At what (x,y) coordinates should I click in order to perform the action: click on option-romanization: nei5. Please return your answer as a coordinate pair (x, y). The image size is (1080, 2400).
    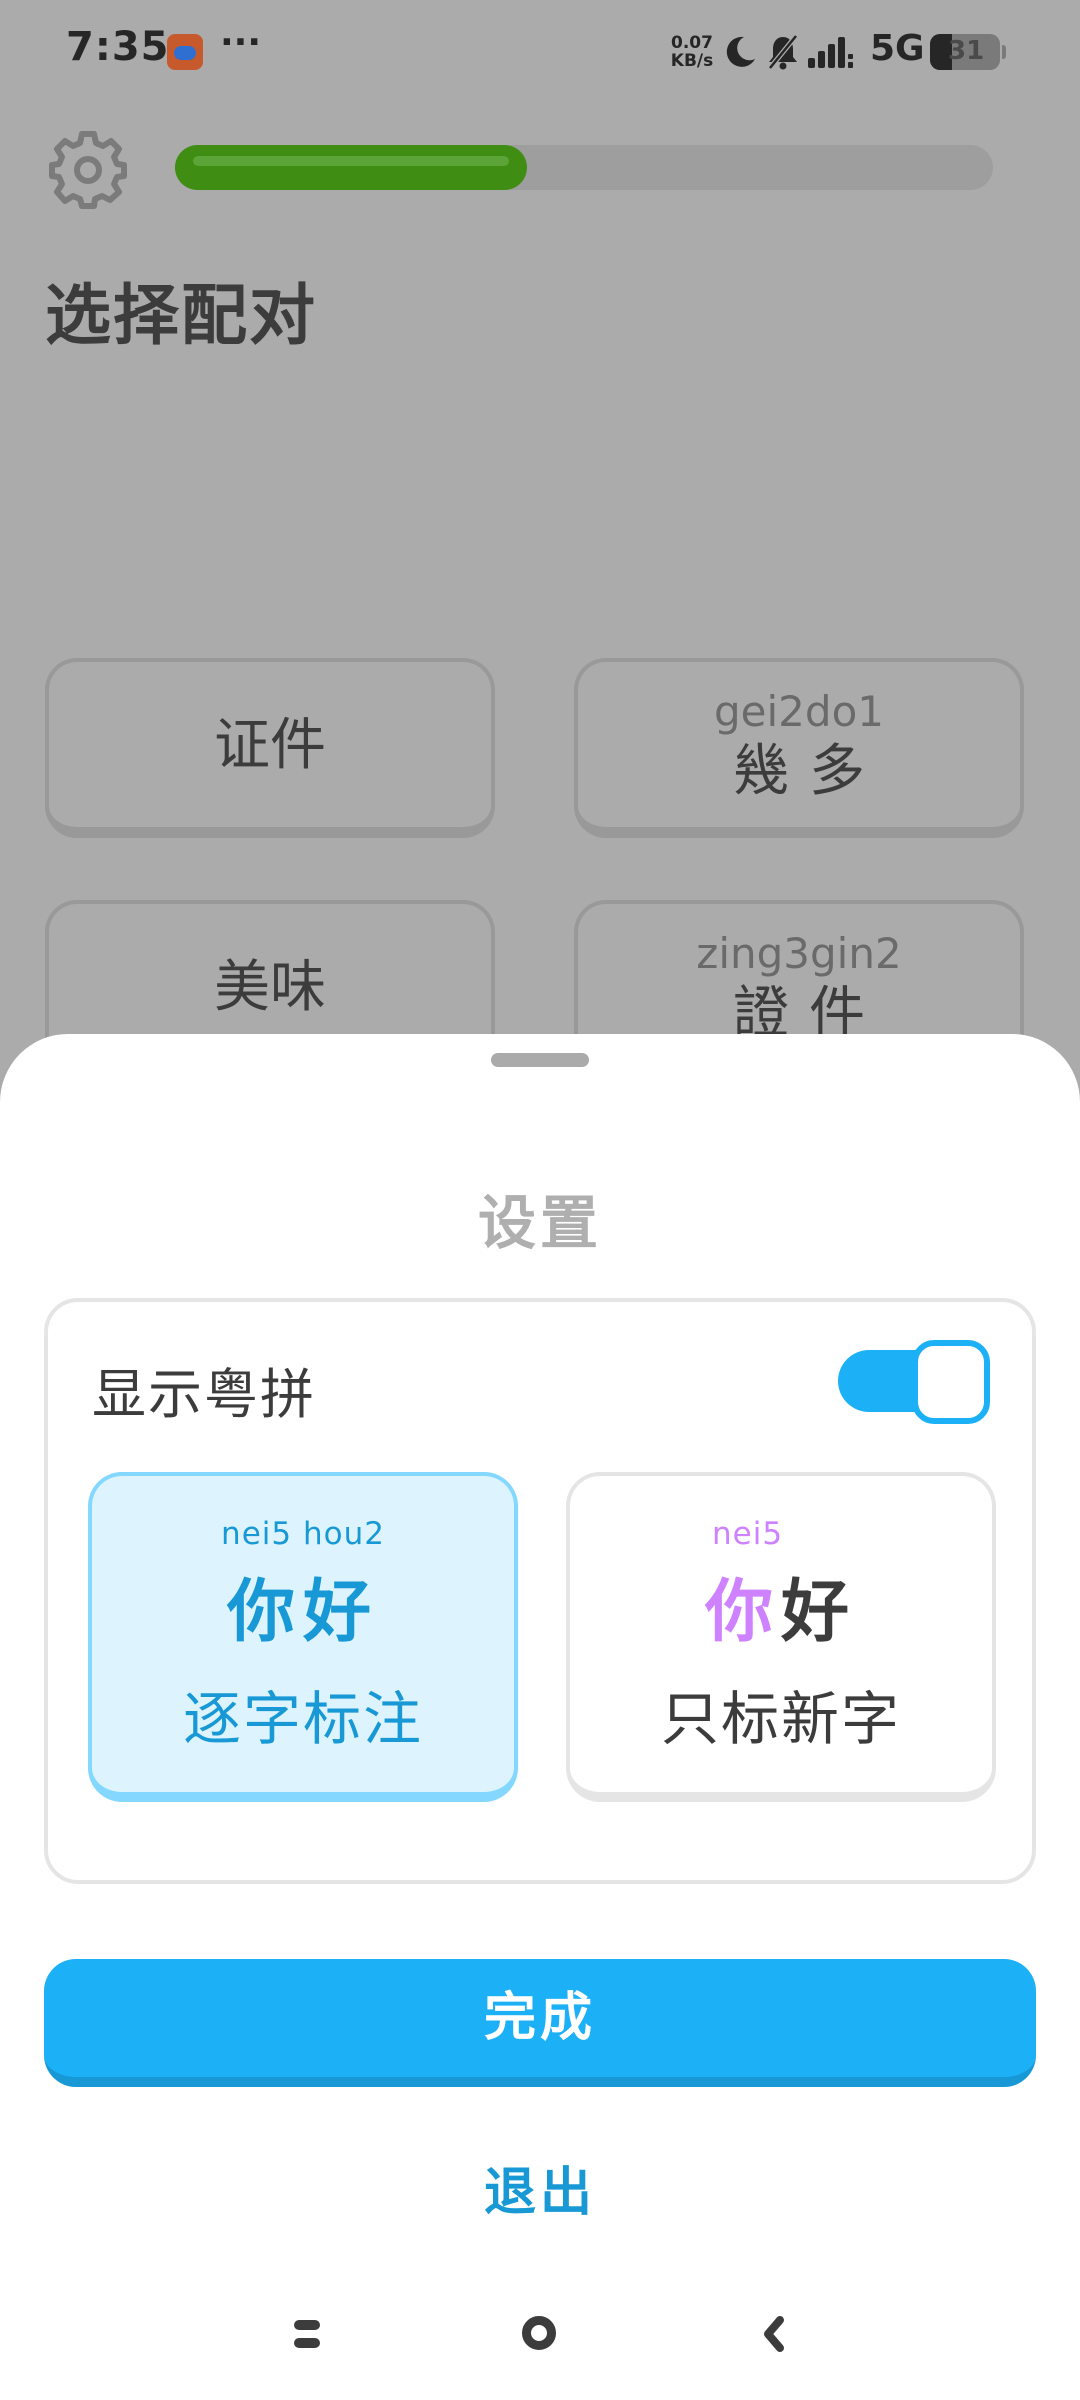
    Looking at the image, I should click on (748, 1534).